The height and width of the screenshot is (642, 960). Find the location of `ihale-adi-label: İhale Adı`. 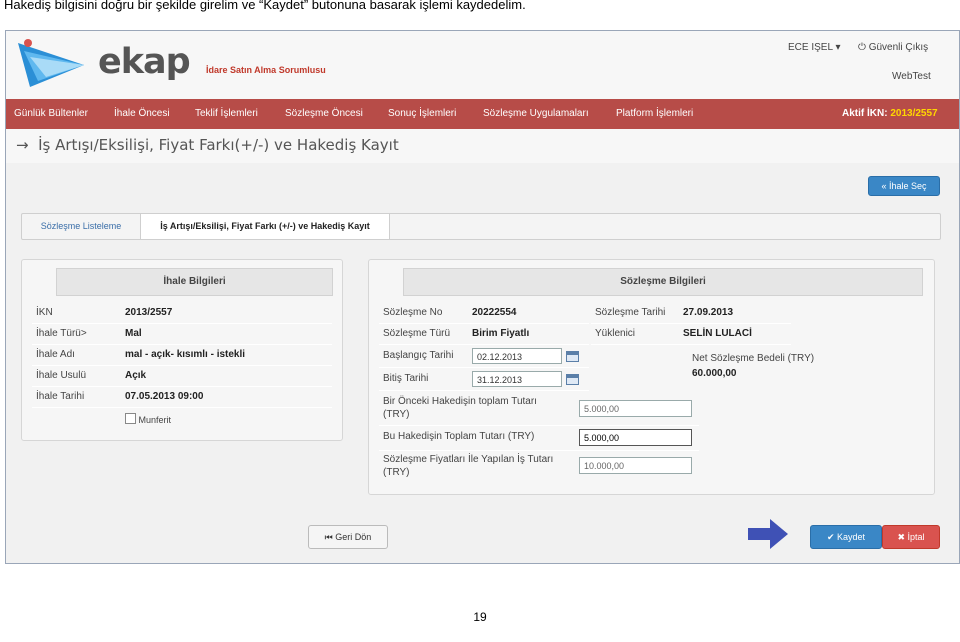

ihale-adi-label: İhale Adı is located at coordinates (55, 354).